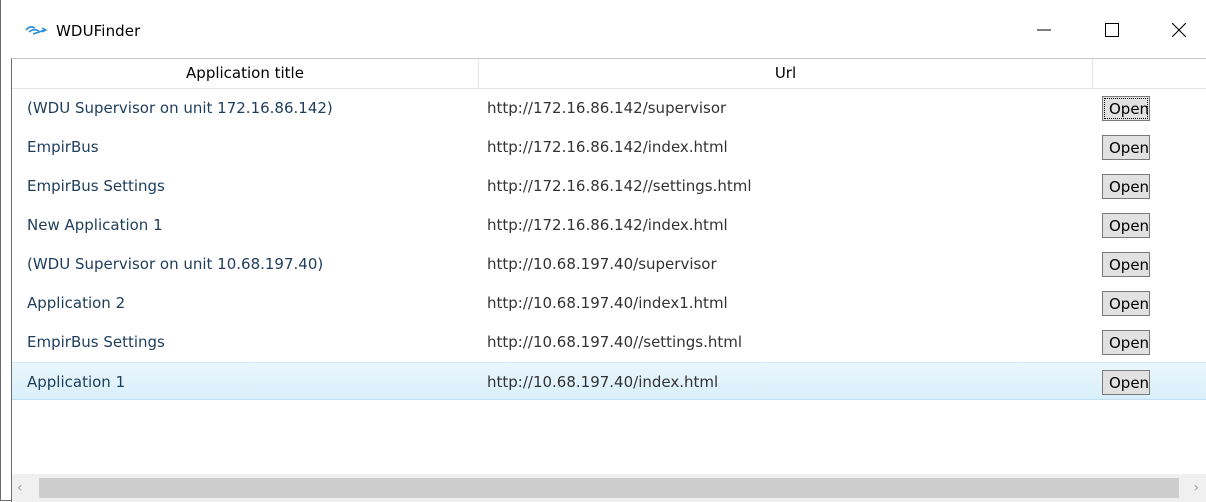  What do you see at coordinates (615, 342) in the screenshot?
I see `url-cell: http://10.68.197.40//settings.html` at bounding box center [615, 342].